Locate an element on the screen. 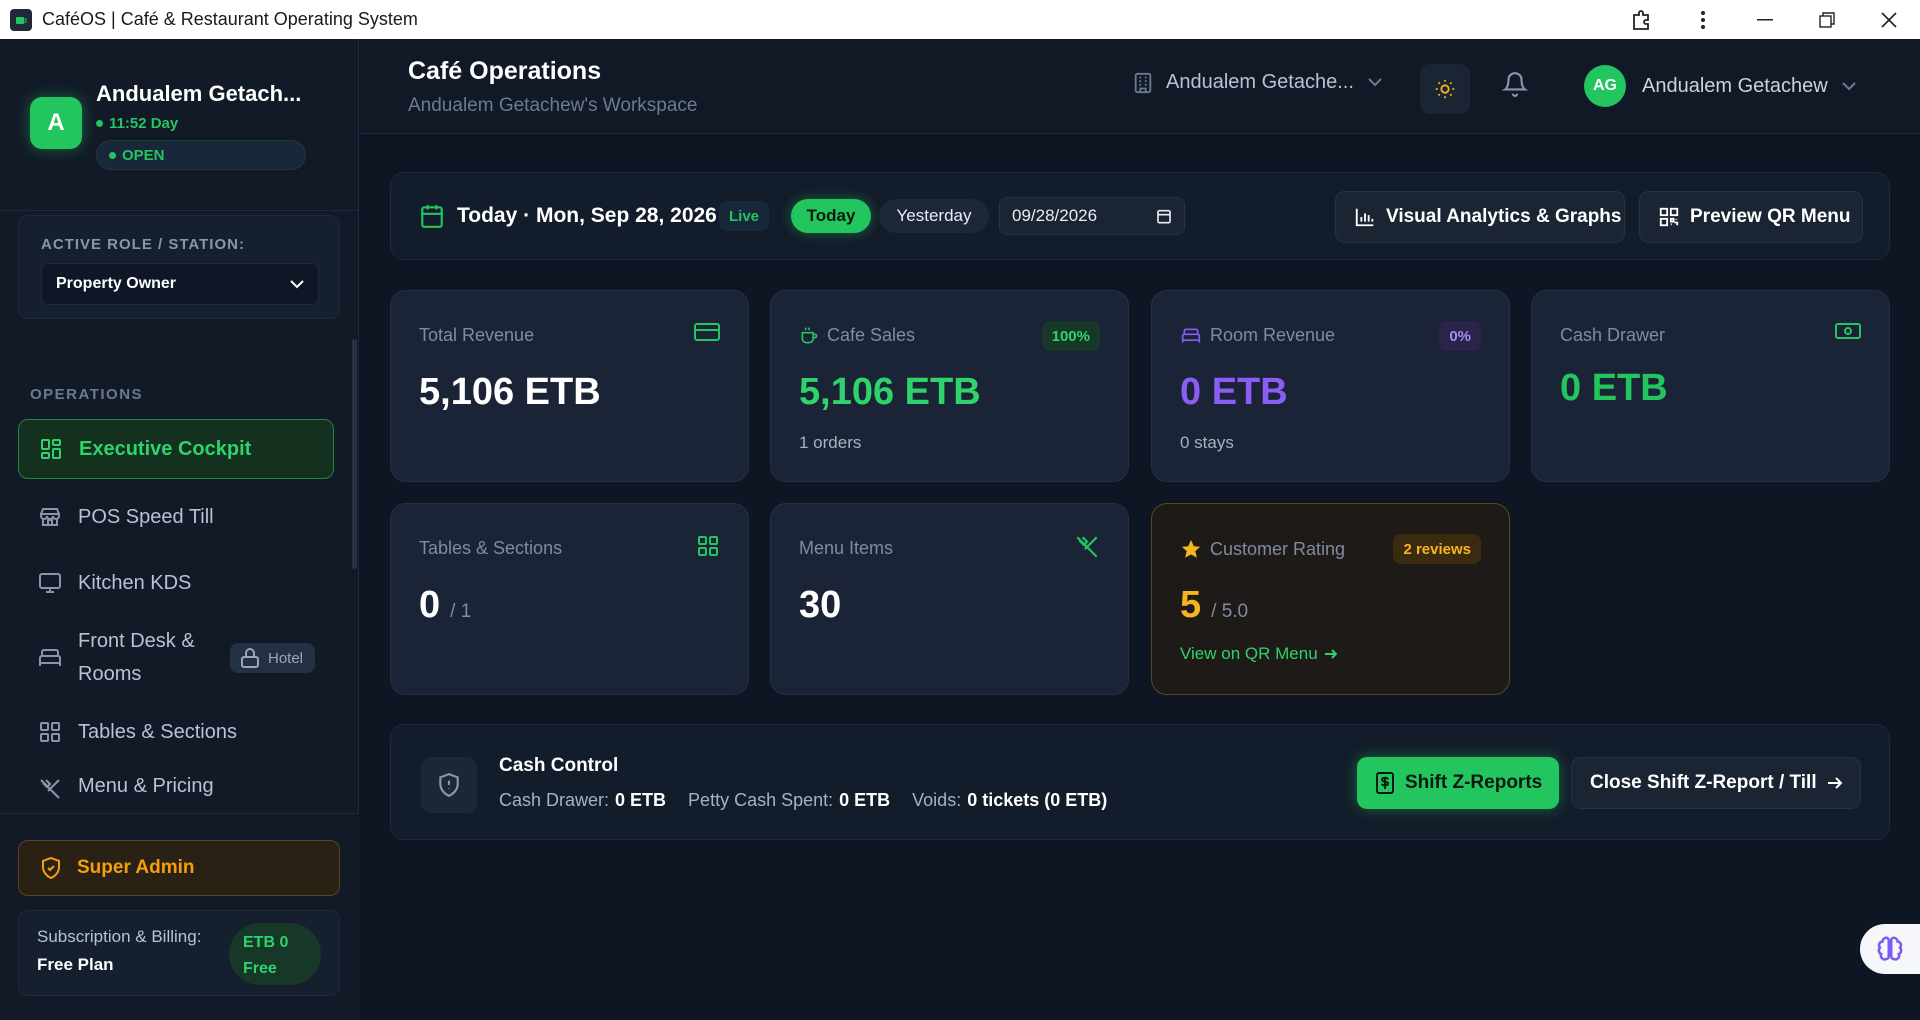 The height and width of the screenshot is (1020, 1920). reviews-count-badge: 2 reviews is located at coordinates (1437, 549).